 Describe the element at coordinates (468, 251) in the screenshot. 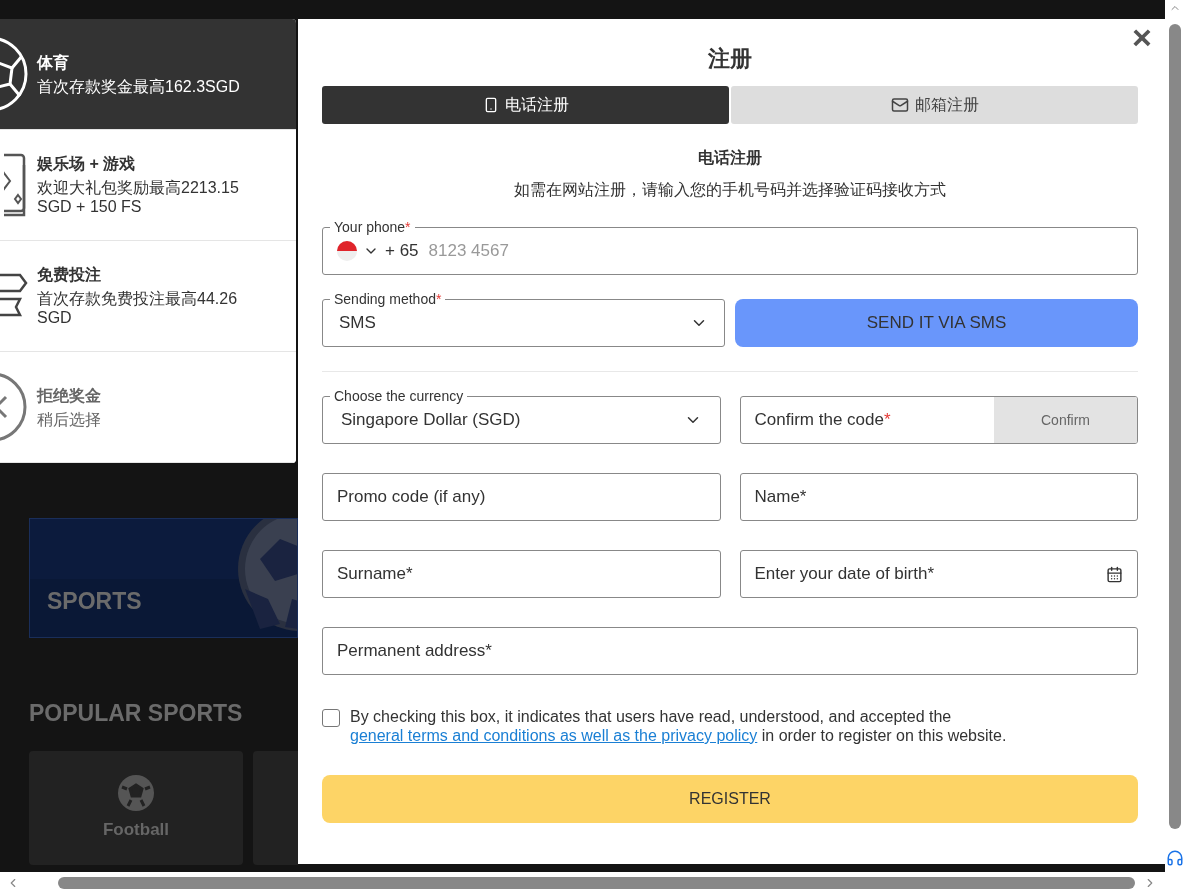

I see `phone-placeholder: 8123 4567` at that location.